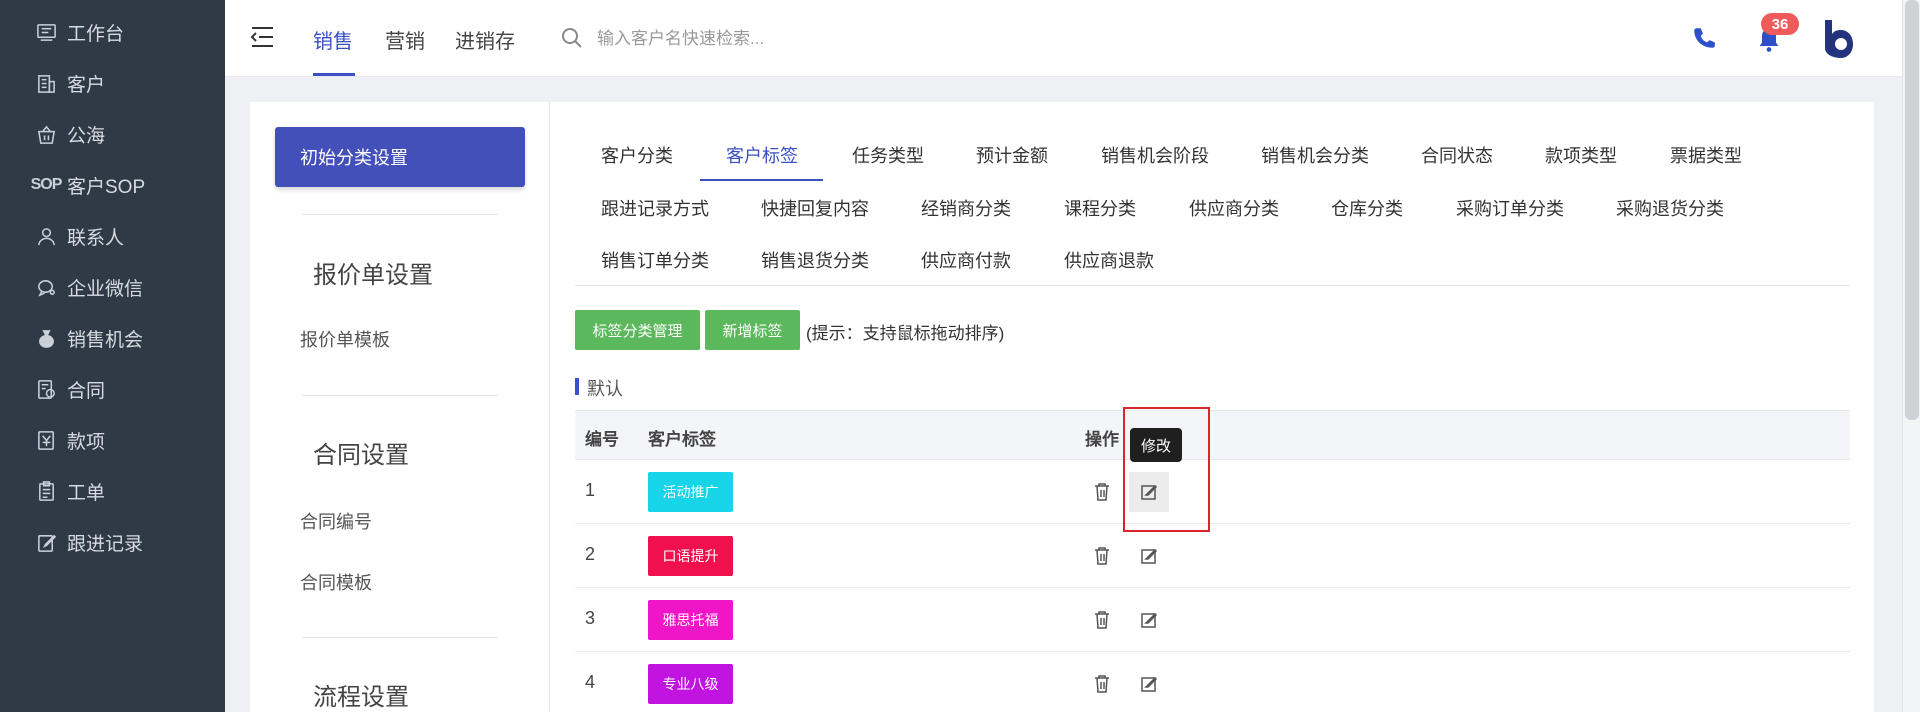 Image resolution: width=1920 pixels, height=712 pixels. Describe the element at coordinates (590, 682) in the screenshot. I see `row-number: 4` at that location.